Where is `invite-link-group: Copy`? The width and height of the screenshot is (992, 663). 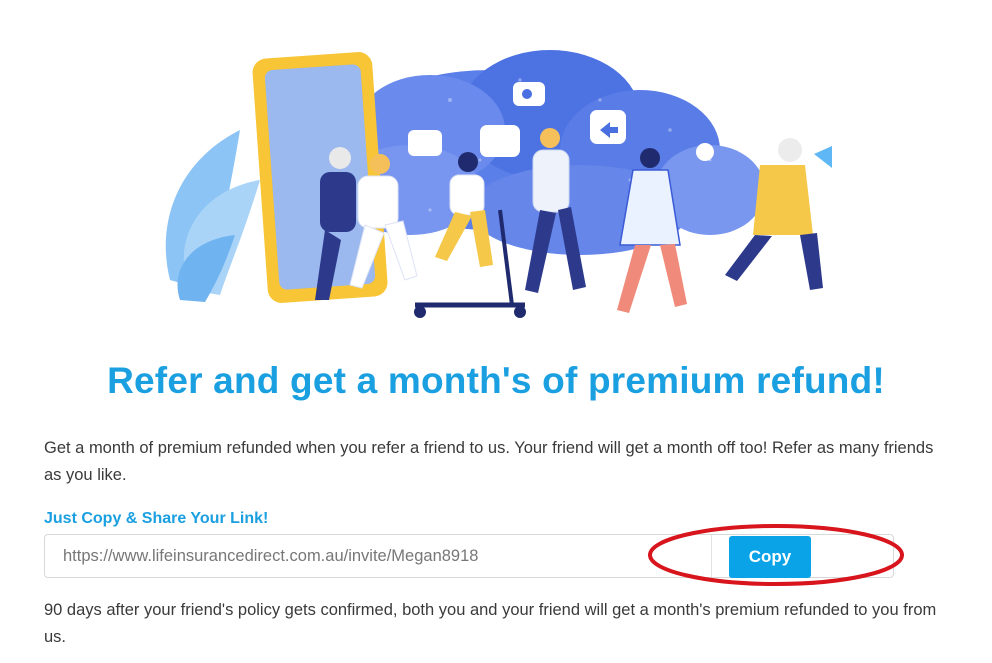 invite-link-group: Copy is located at coordinates (469, 556).